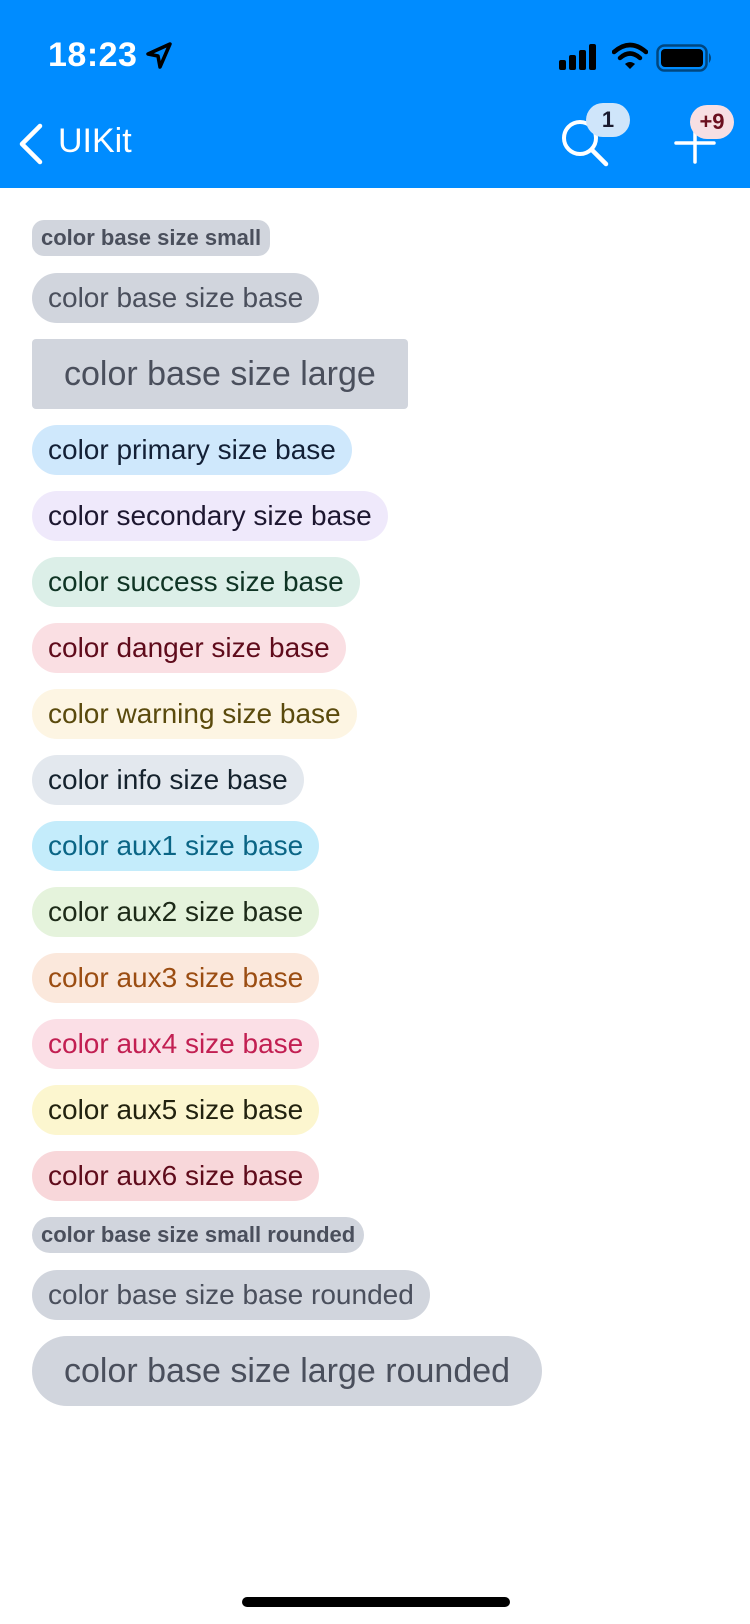 This screenshot has height=1624, width=750. Describe the element at coordinates (198, 1235) in the screenshot. I see `tag-base-small-rounded: color base size small rounded` at that location.